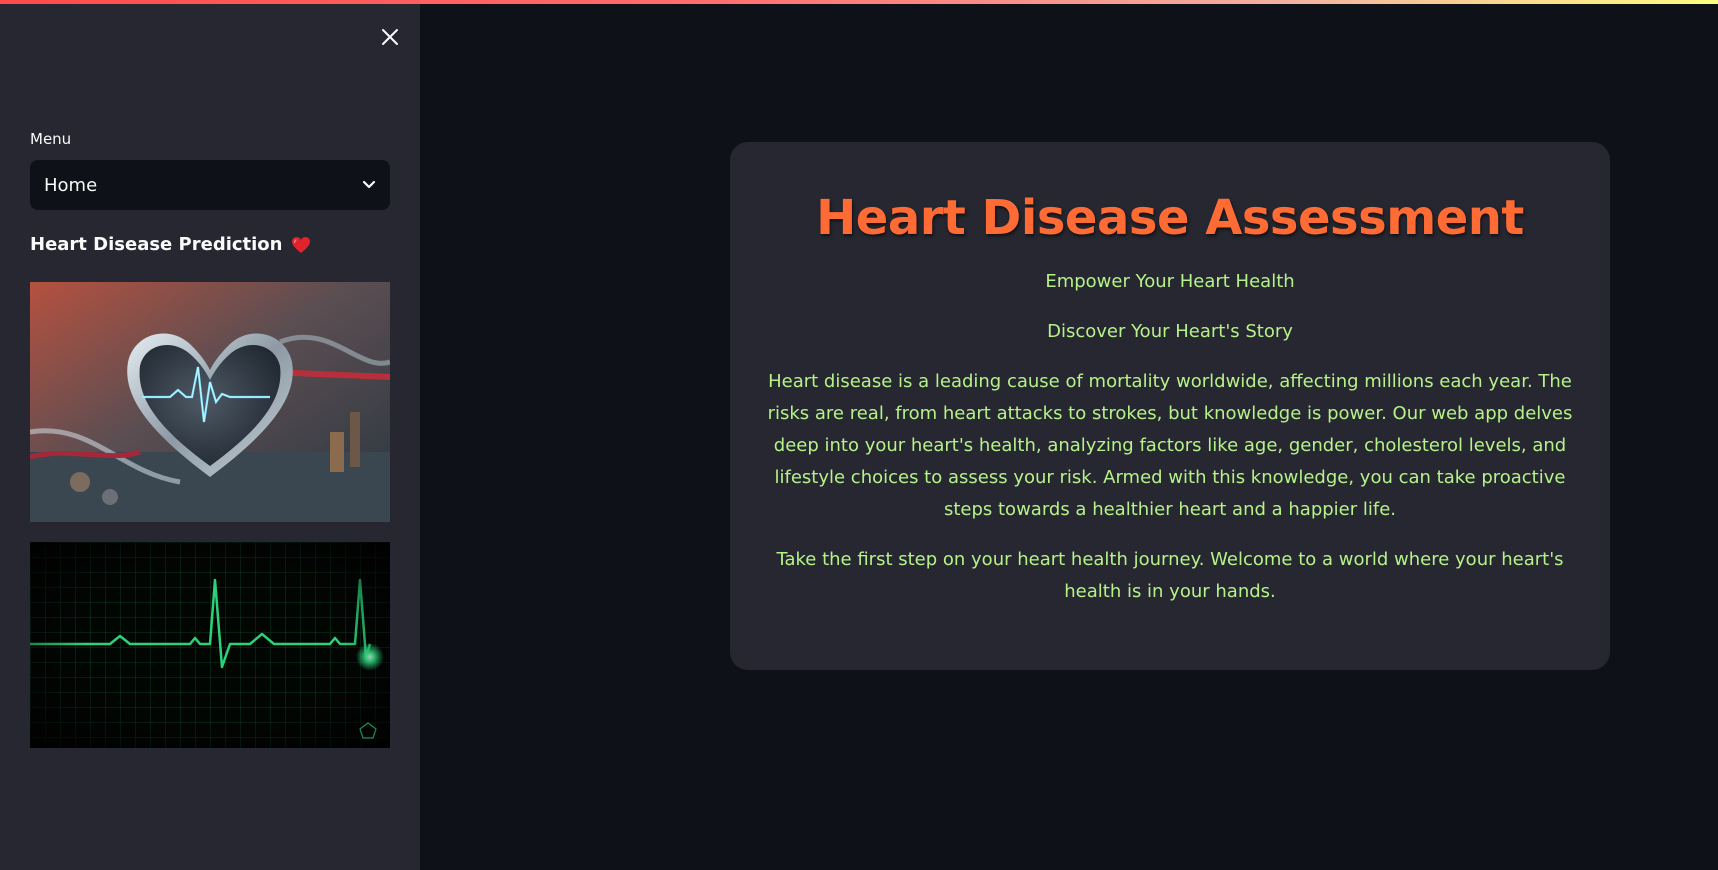  I want to click on sidebar-heading: Heart Disease Prediction, so click(170, 244).